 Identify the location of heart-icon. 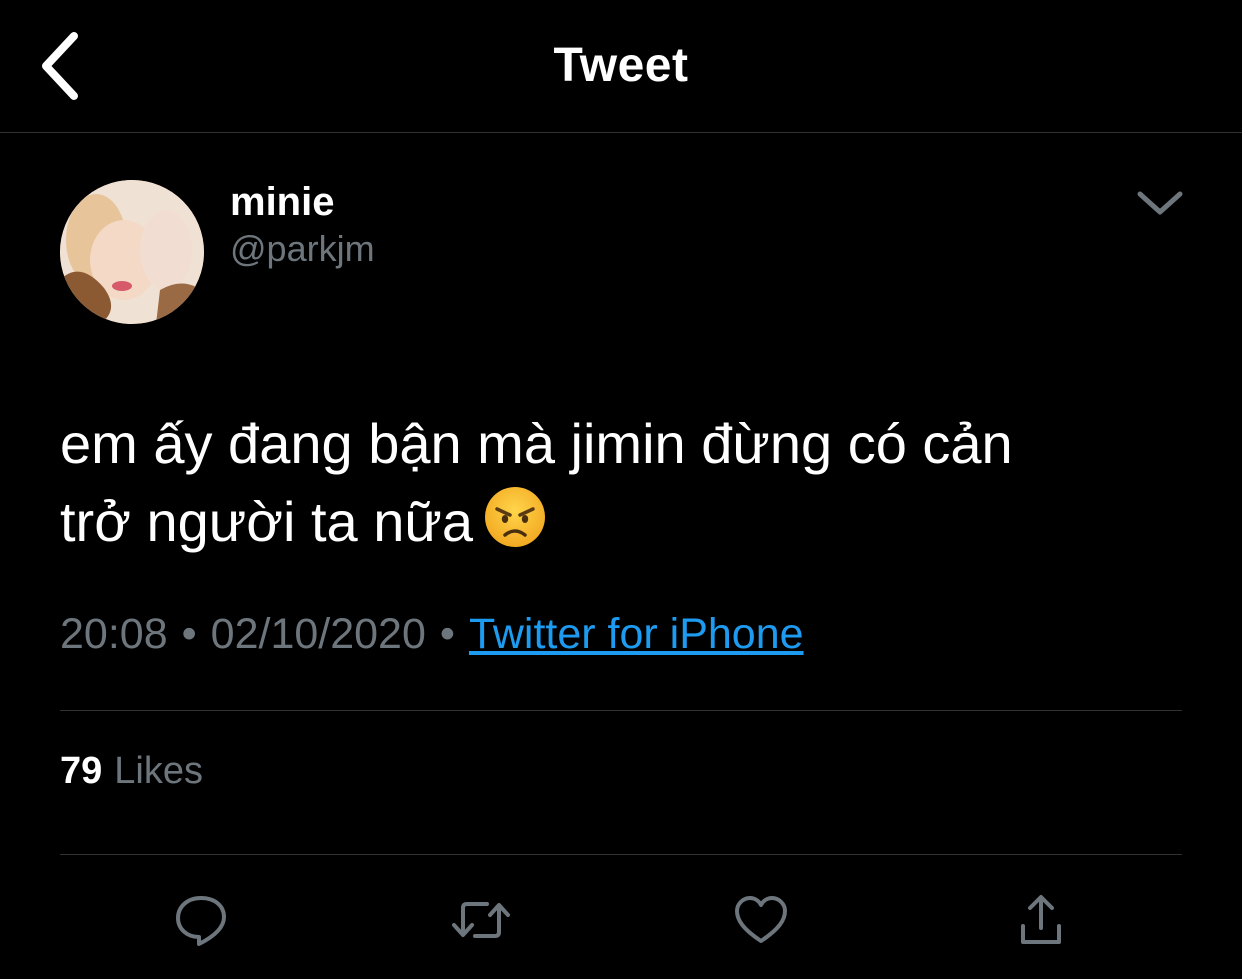
(761, 919).